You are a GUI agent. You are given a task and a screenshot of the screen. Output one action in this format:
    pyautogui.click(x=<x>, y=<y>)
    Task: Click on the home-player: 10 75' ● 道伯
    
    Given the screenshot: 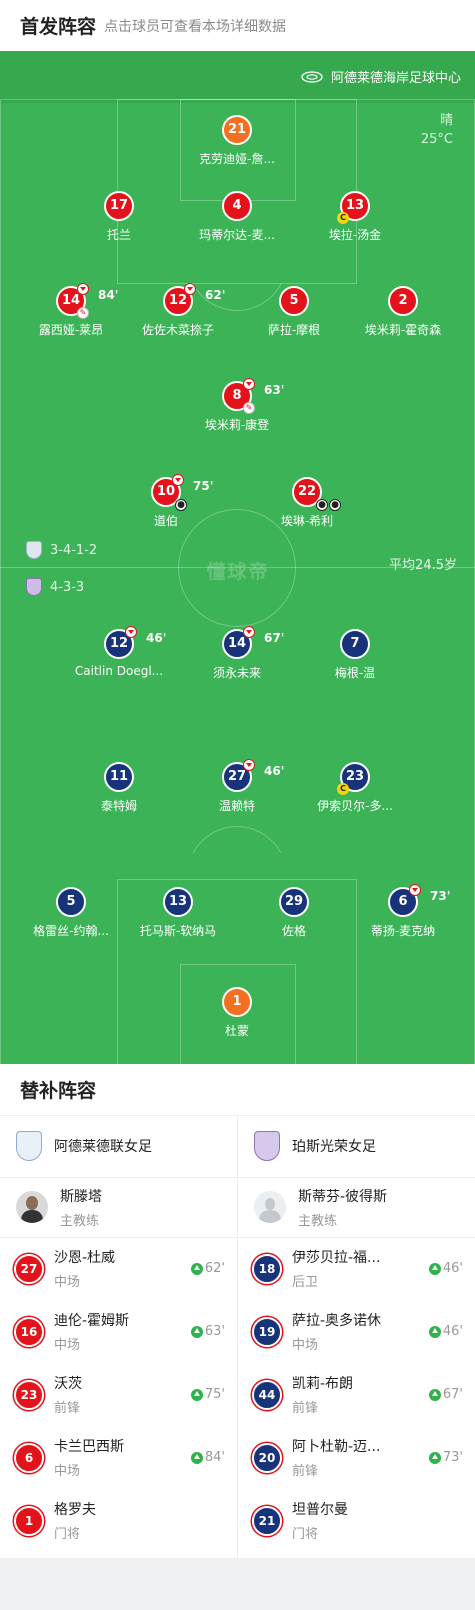 What is the action you would take?
    pyautogui.click(x=166, y=501)
    